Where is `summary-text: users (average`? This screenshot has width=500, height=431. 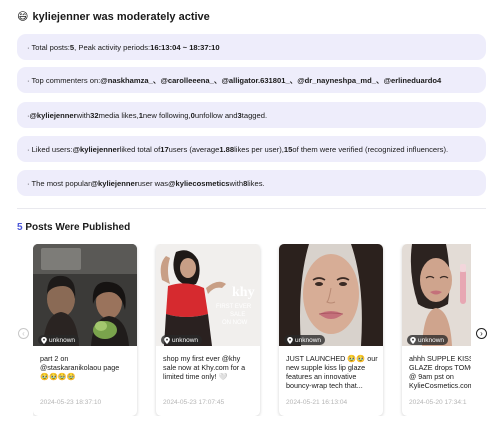
summary-text: users (average is located at coordinates (194, 149).